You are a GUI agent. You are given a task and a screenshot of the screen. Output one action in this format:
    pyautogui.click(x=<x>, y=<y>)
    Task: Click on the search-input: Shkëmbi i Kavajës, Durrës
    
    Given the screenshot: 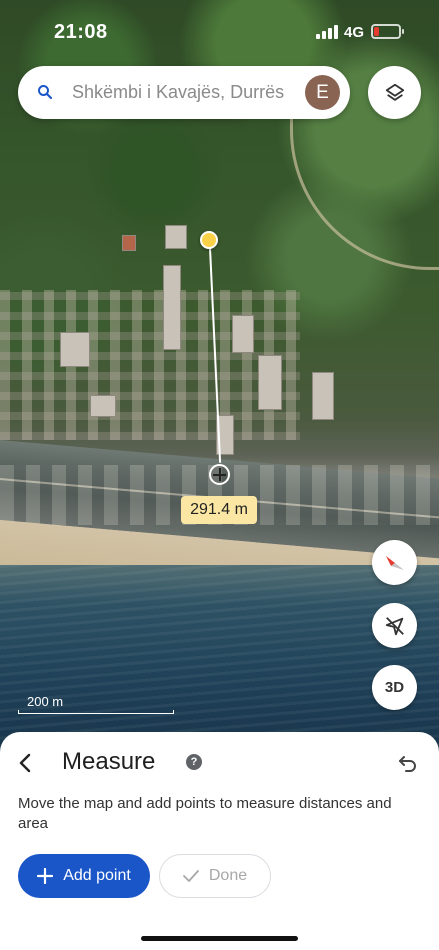 What is the action you would take?
    pyautogui.click(x=178, y=92)
    